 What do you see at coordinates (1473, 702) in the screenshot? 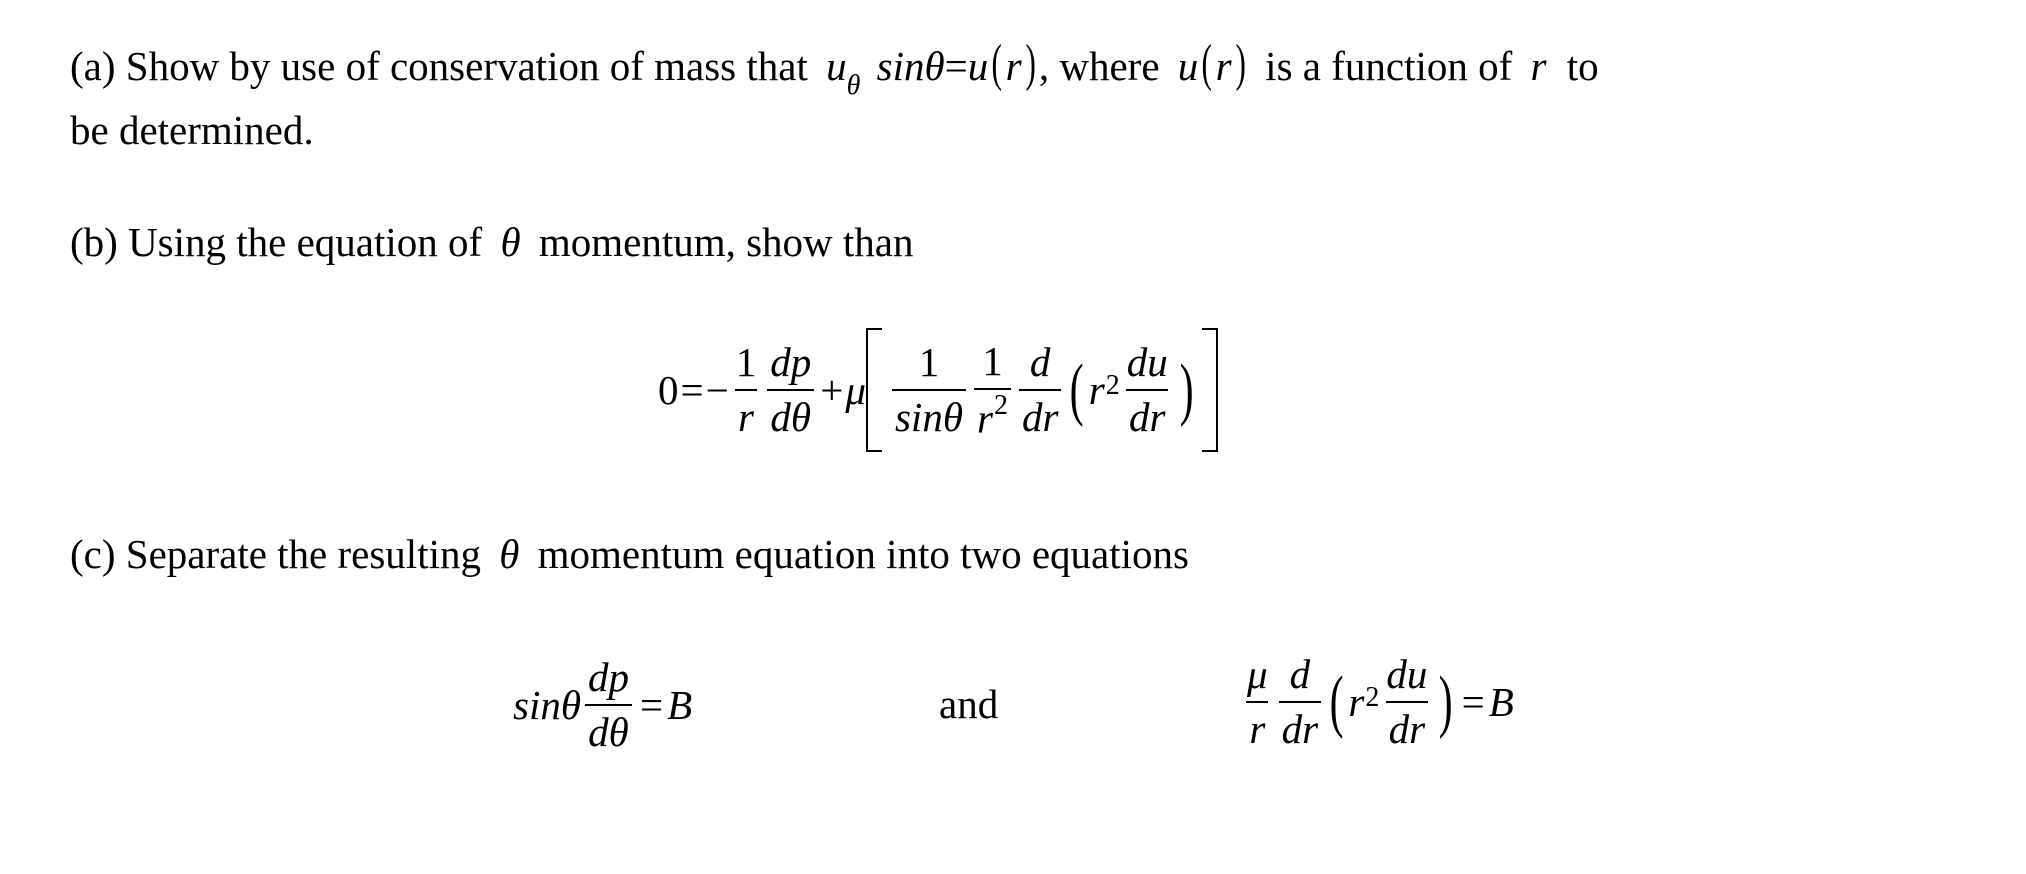
I see `eq2-equals: =` at bounding box center [1473, 702].